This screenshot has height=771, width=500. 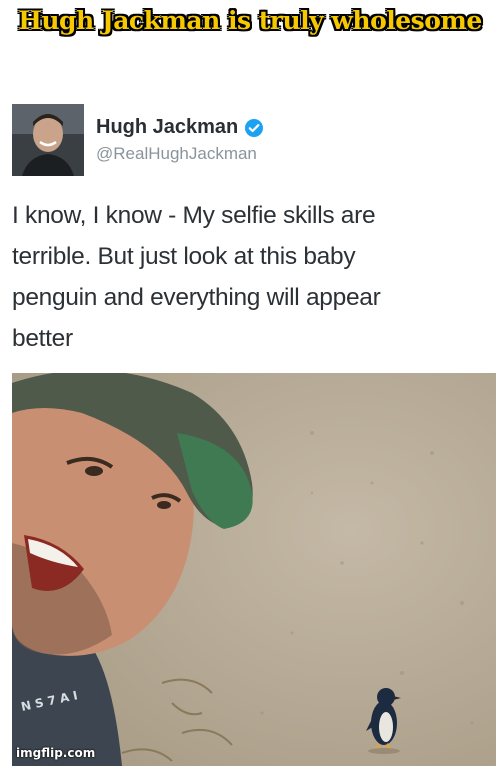 What do you see at coordinates (42, 338) in the screenshot?
I see `tweet-text-line: better` at bounding box center [42, 338].